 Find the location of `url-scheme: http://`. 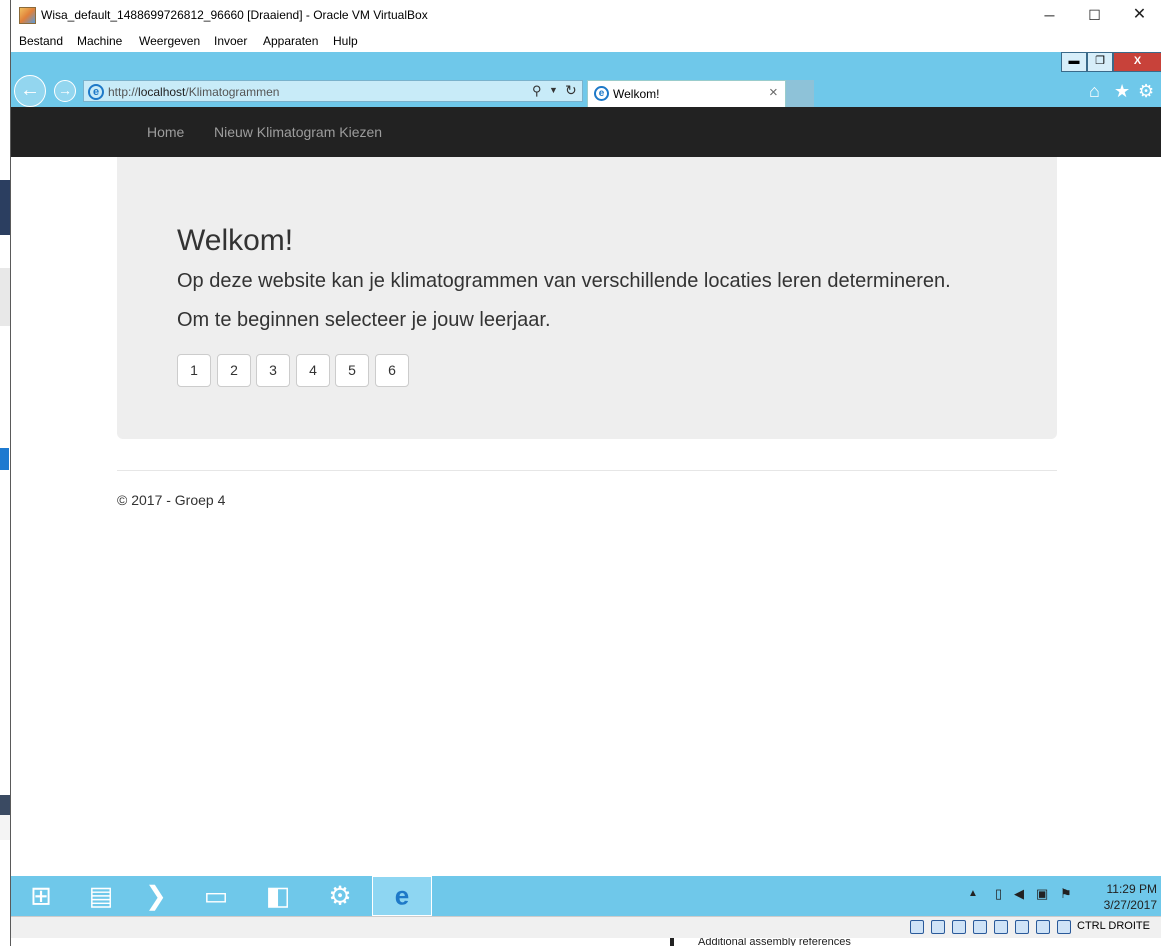

url-scheme: http:// is located at coordinates (123, 92).